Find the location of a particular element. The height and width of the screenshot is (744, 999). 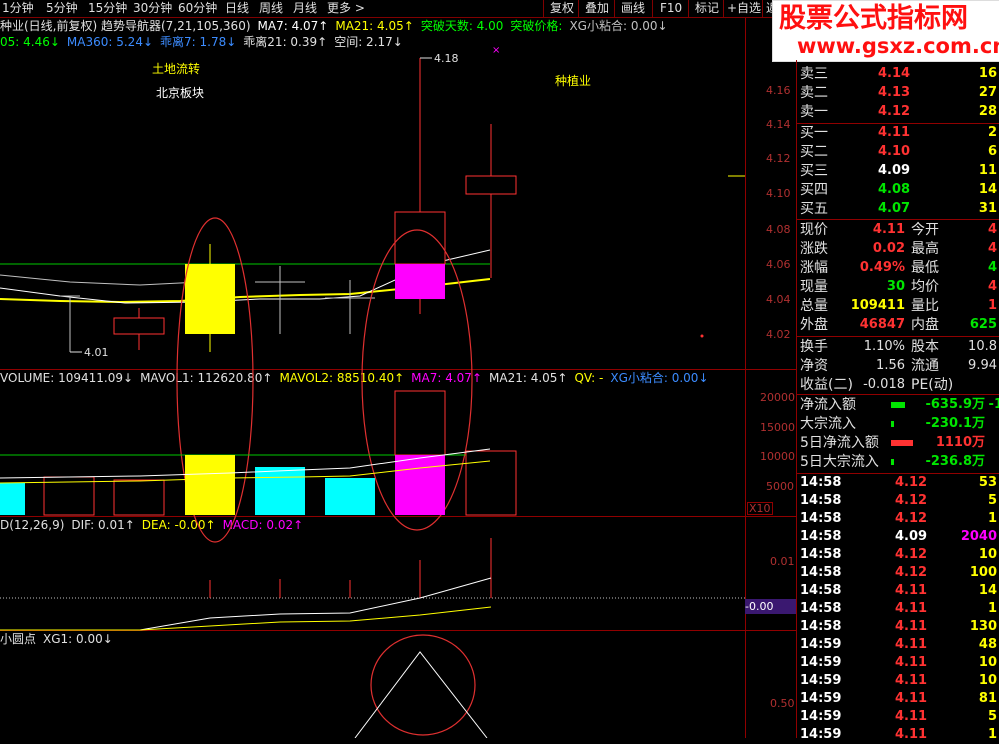

tick-row: 14:59 4.11 1 is located at coordinates (899, 735).